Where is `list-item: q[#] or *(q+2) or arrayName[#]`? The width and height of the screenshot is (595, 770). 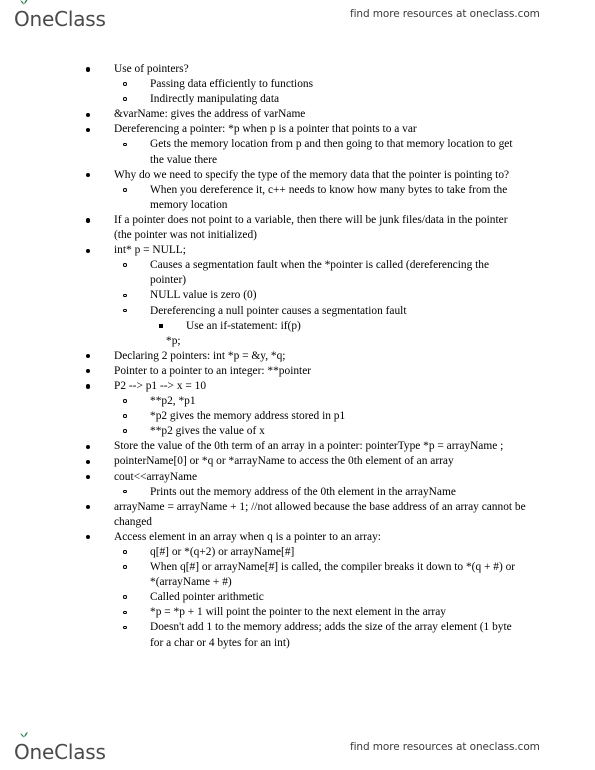 list-item: q[#] or *(q+2) or arrayName[#] is located at coordinates (320, 552).